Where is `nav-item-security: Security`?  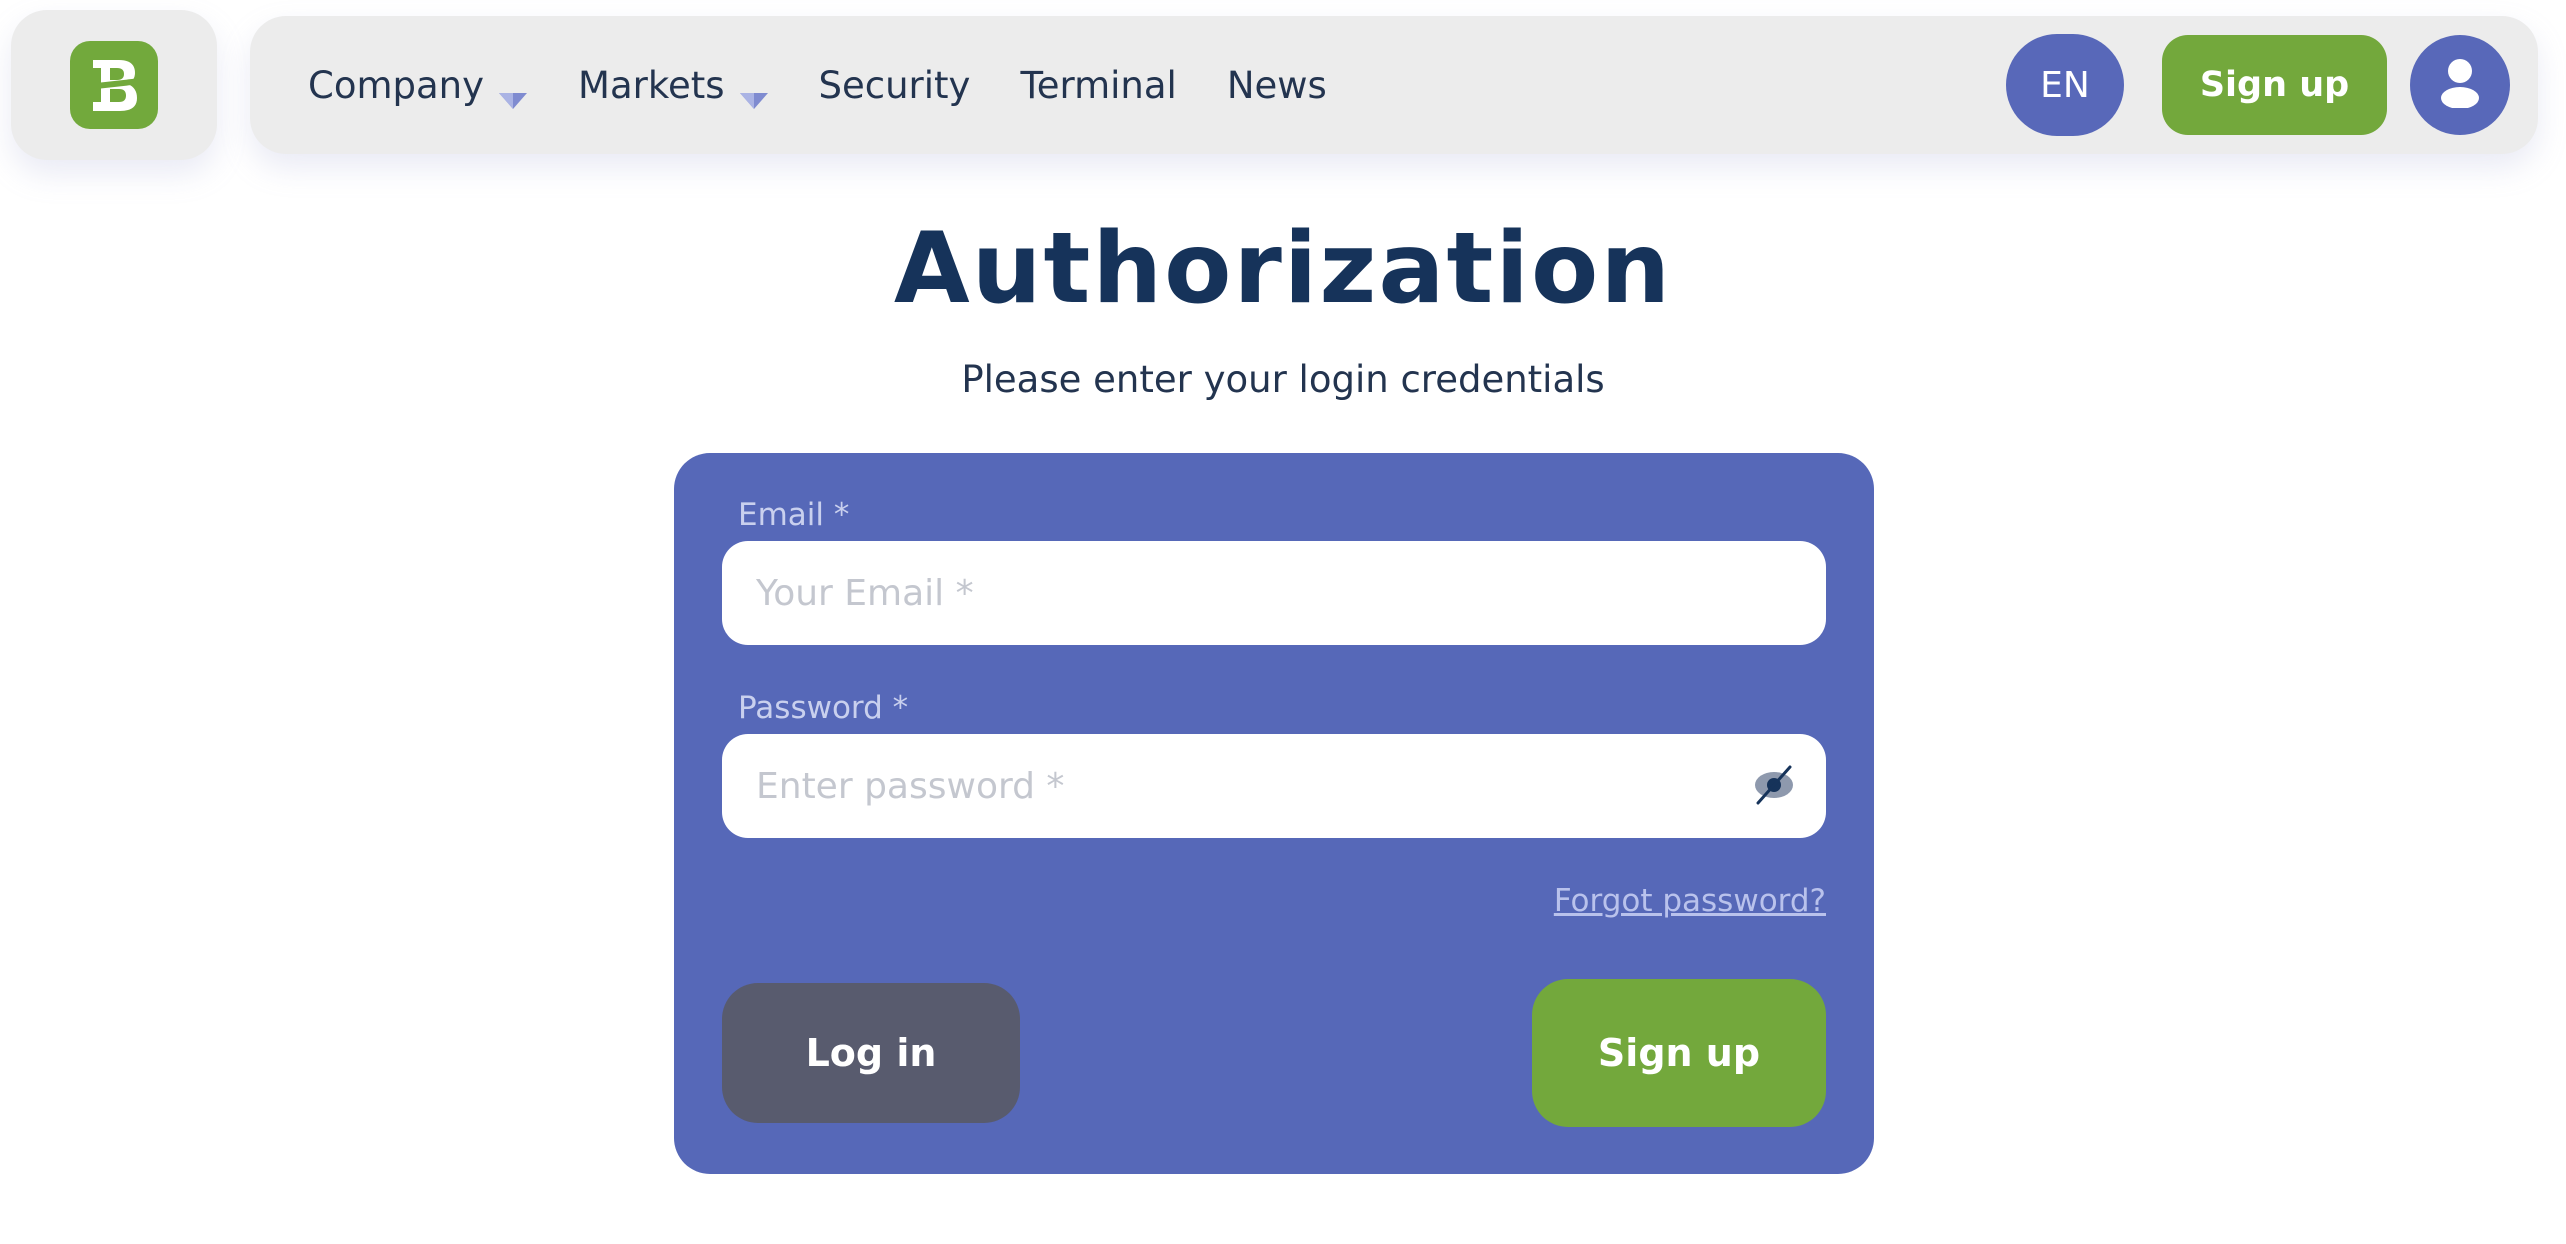
nav-item-security: Security is located at coordinates (895, 85).